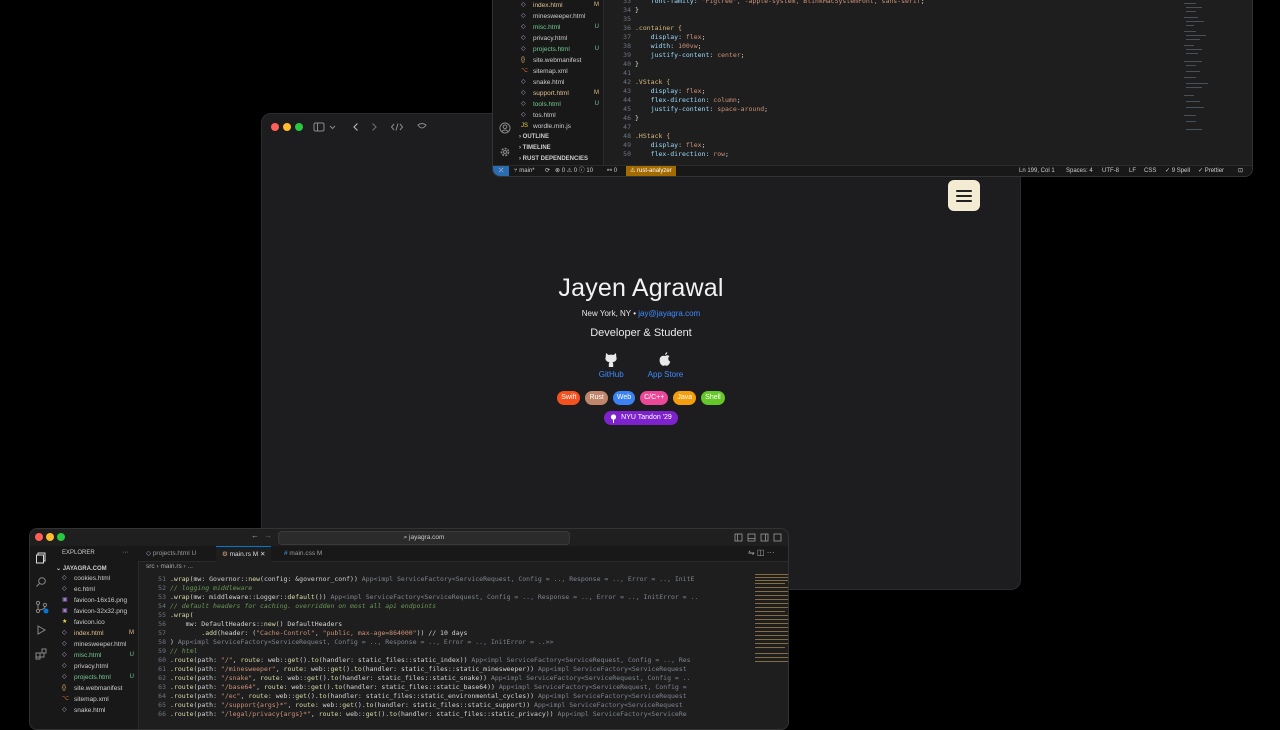 The width and height of the screenshot is (1280, 730). Describe the element at coordinates (1110, 171) in the screenshot. I see `encoding: UTF-8` at that location.